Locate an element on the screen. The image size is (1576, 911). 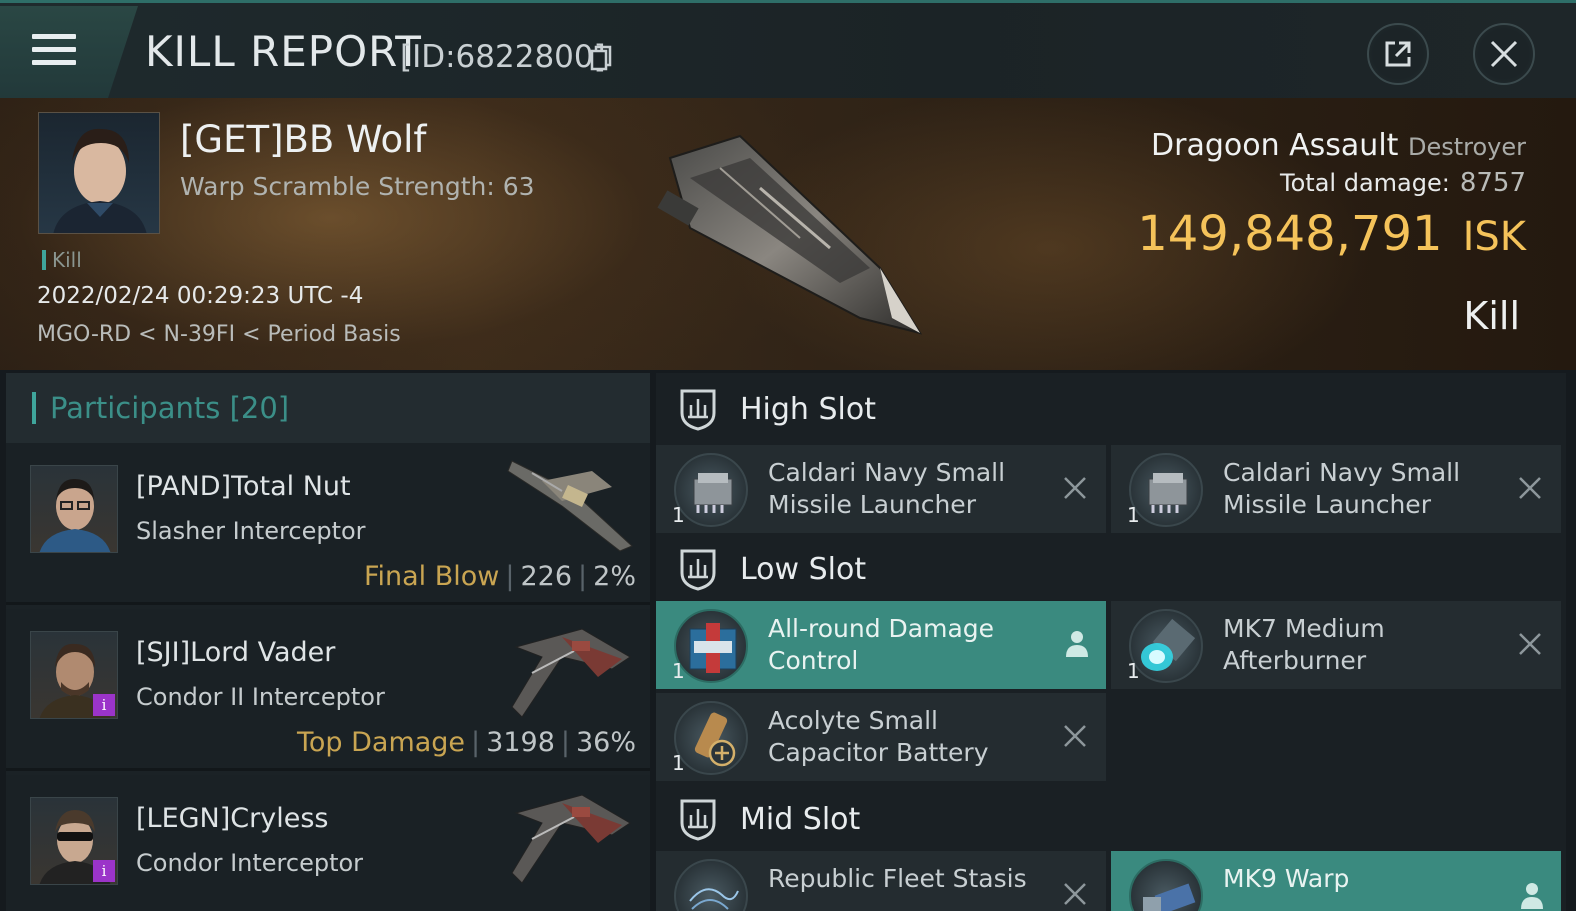
low-slot-header: Low Slot is located at coordinates (1111, 569).